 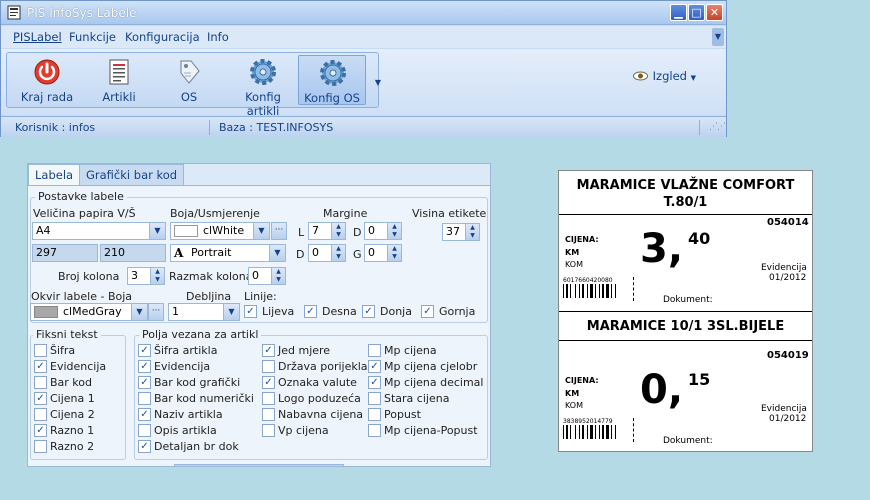 I want to click on menu-konfiguracija: Konfiguracija, so click(x=162, y=37).